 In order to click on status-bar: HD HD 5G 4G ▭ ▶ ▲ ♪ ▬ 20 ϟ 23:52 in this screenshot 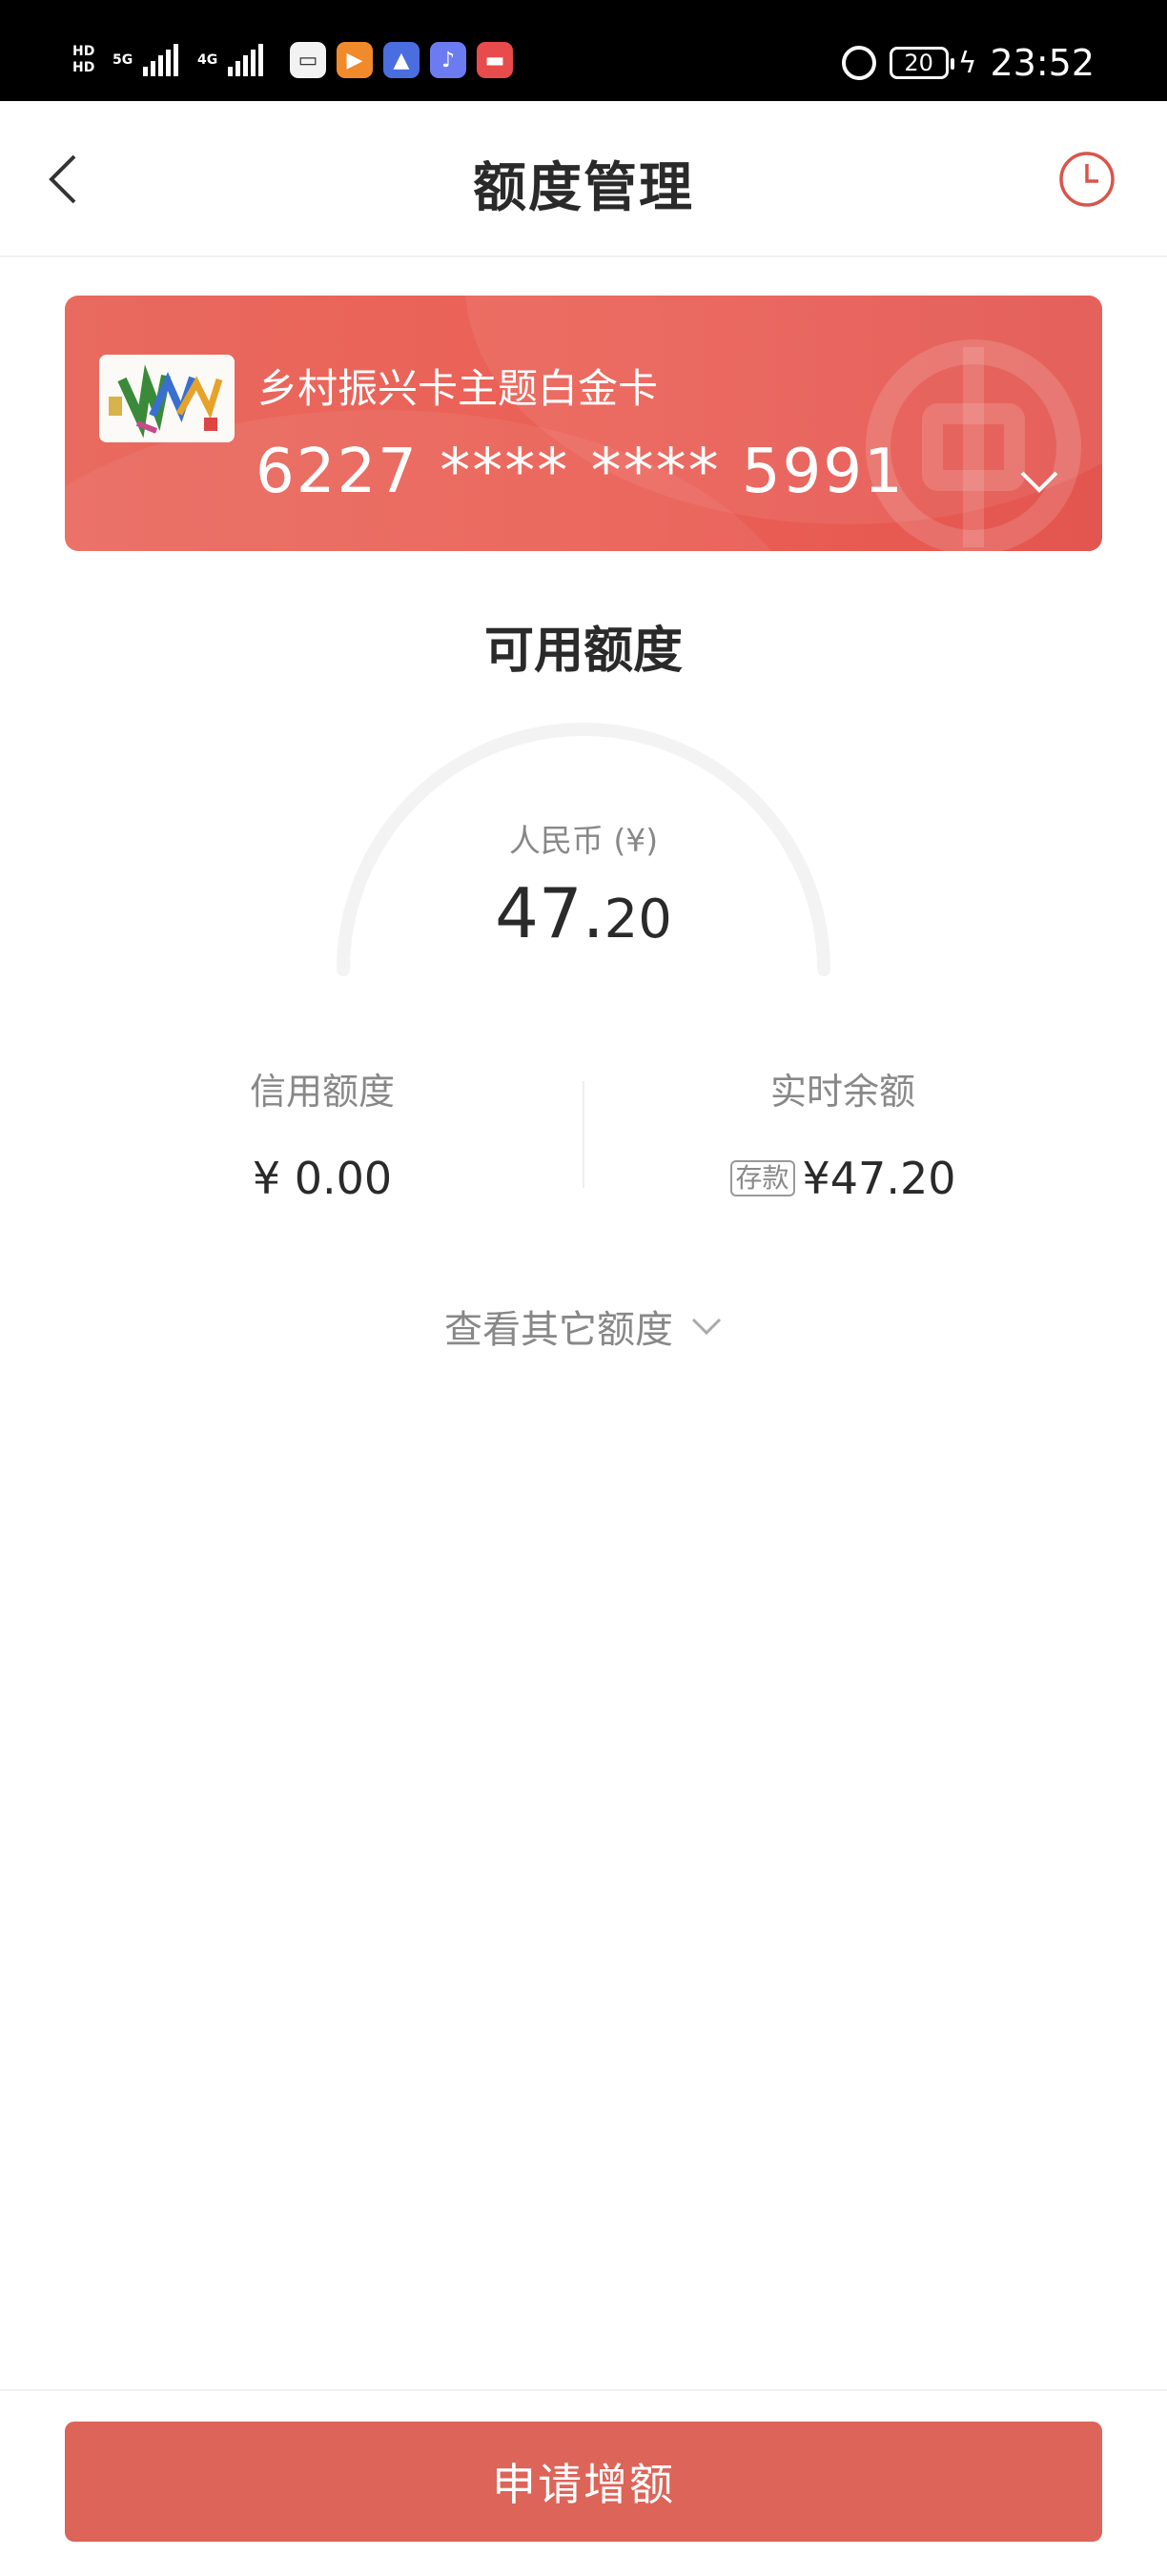, I will do `click(583, 50)`.